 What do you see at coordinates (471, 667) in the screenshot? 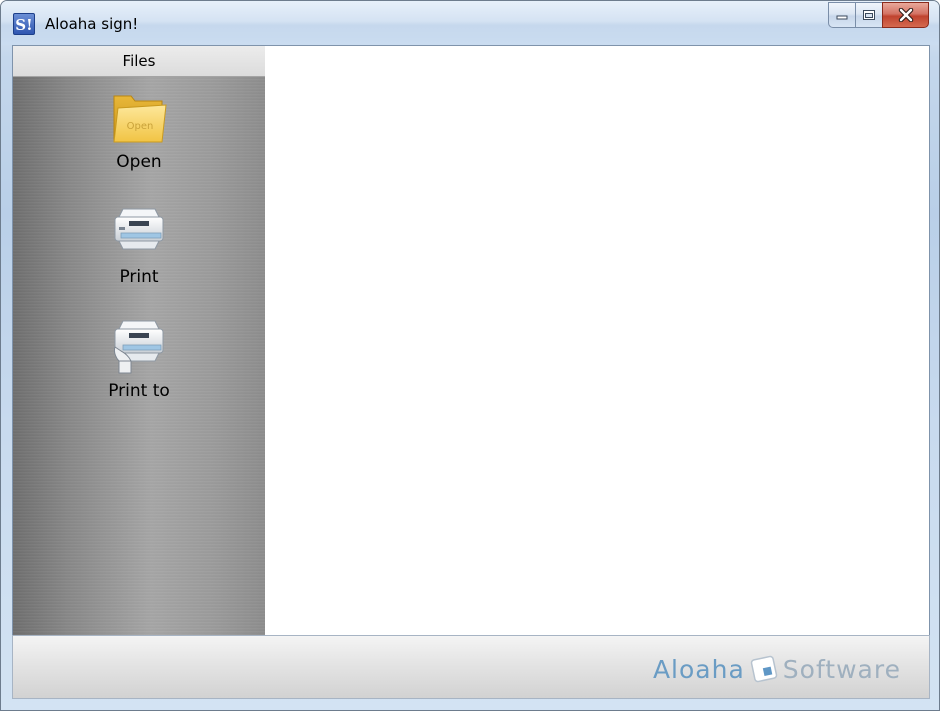
I see `footer-bar: Aloaha Software` at bounding box center [471, 667].